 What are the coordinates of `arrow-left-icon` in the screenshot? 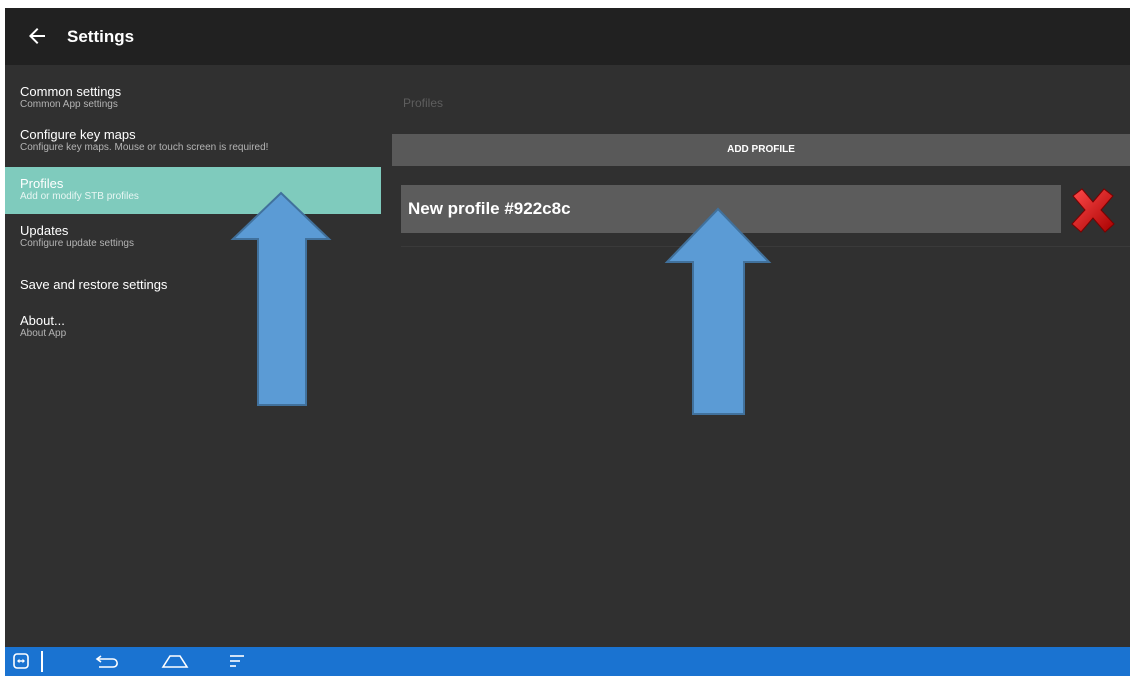 It's located at (37, 36).